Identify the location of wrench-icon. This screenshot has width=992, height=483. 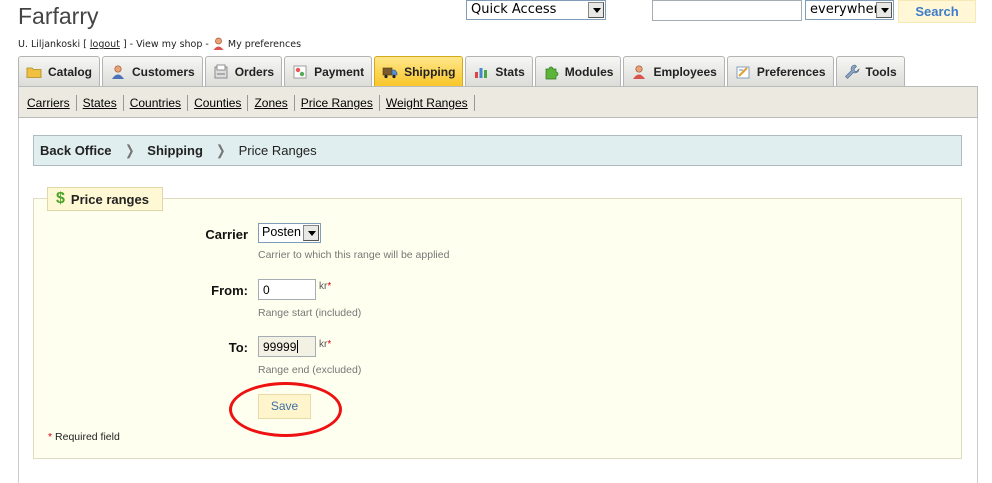
(851, 71).